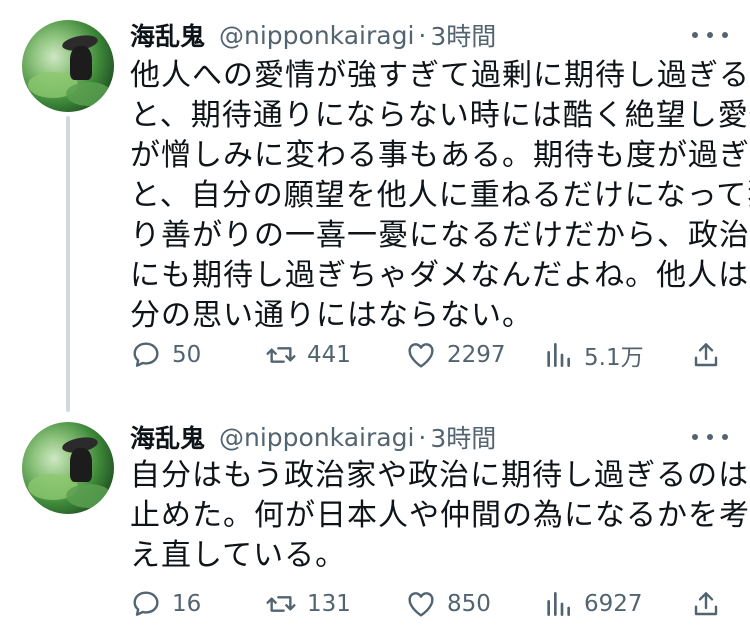  Describe the element at coordinates (613, 604) in the screenshot. I see `view-count: 6927` at that location.